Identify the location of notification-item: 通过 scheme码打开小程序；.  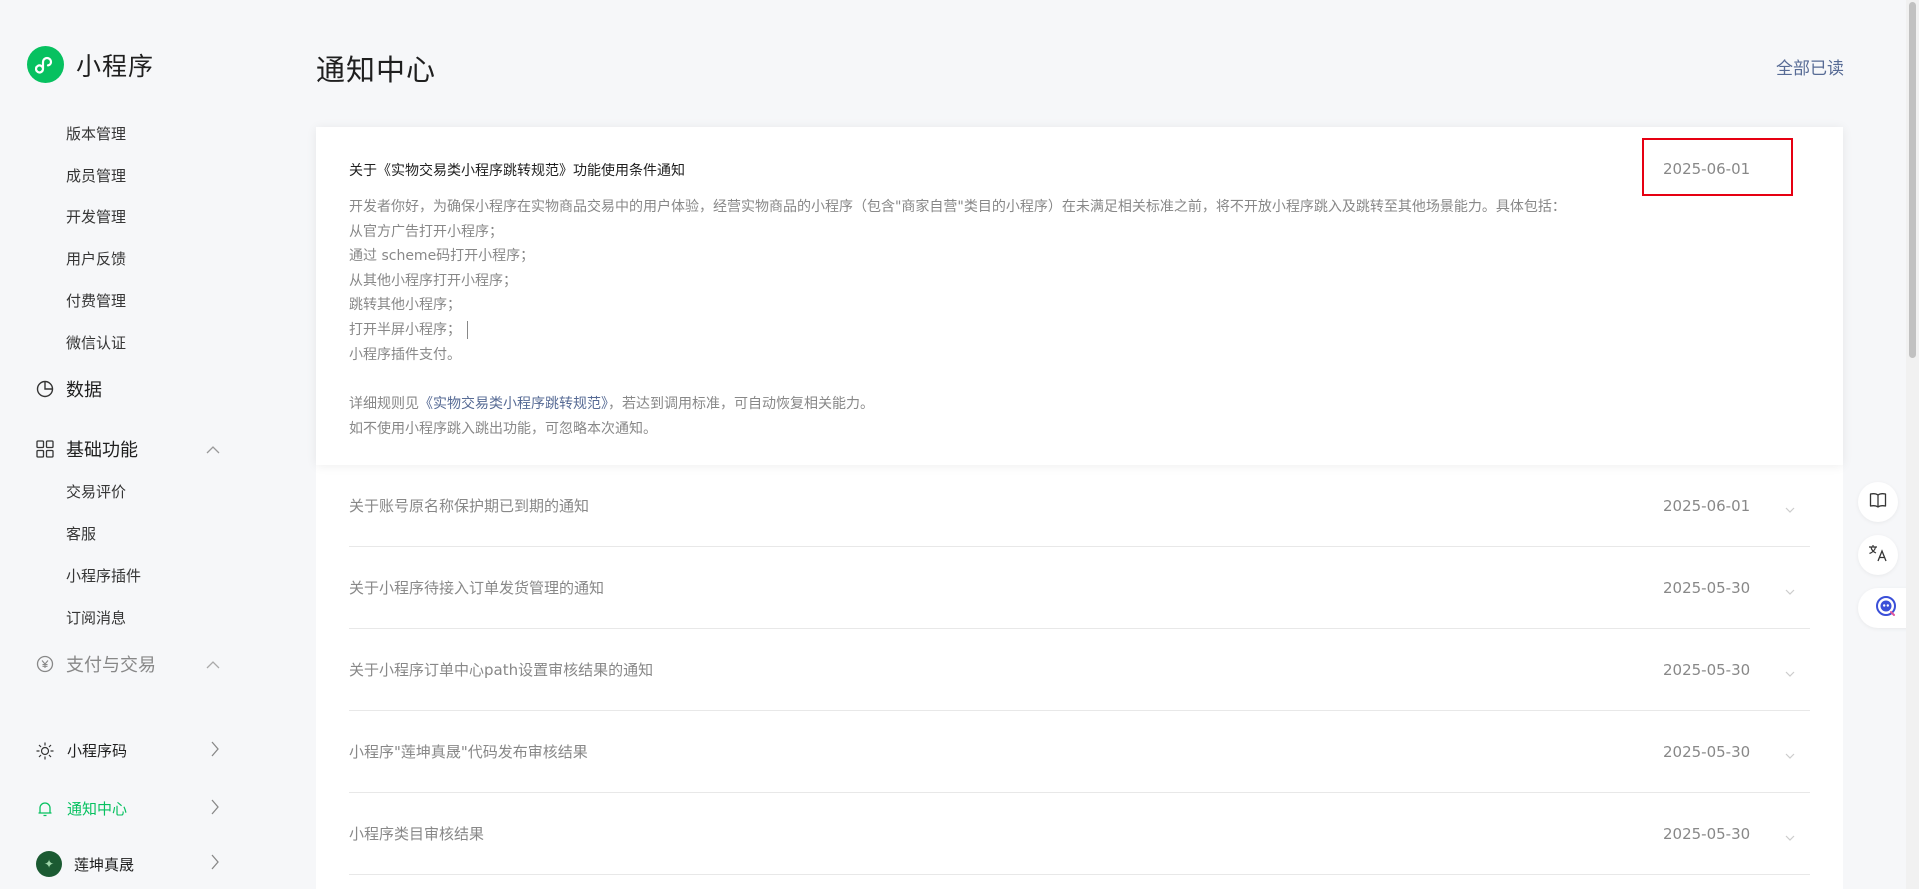
(442, 256).